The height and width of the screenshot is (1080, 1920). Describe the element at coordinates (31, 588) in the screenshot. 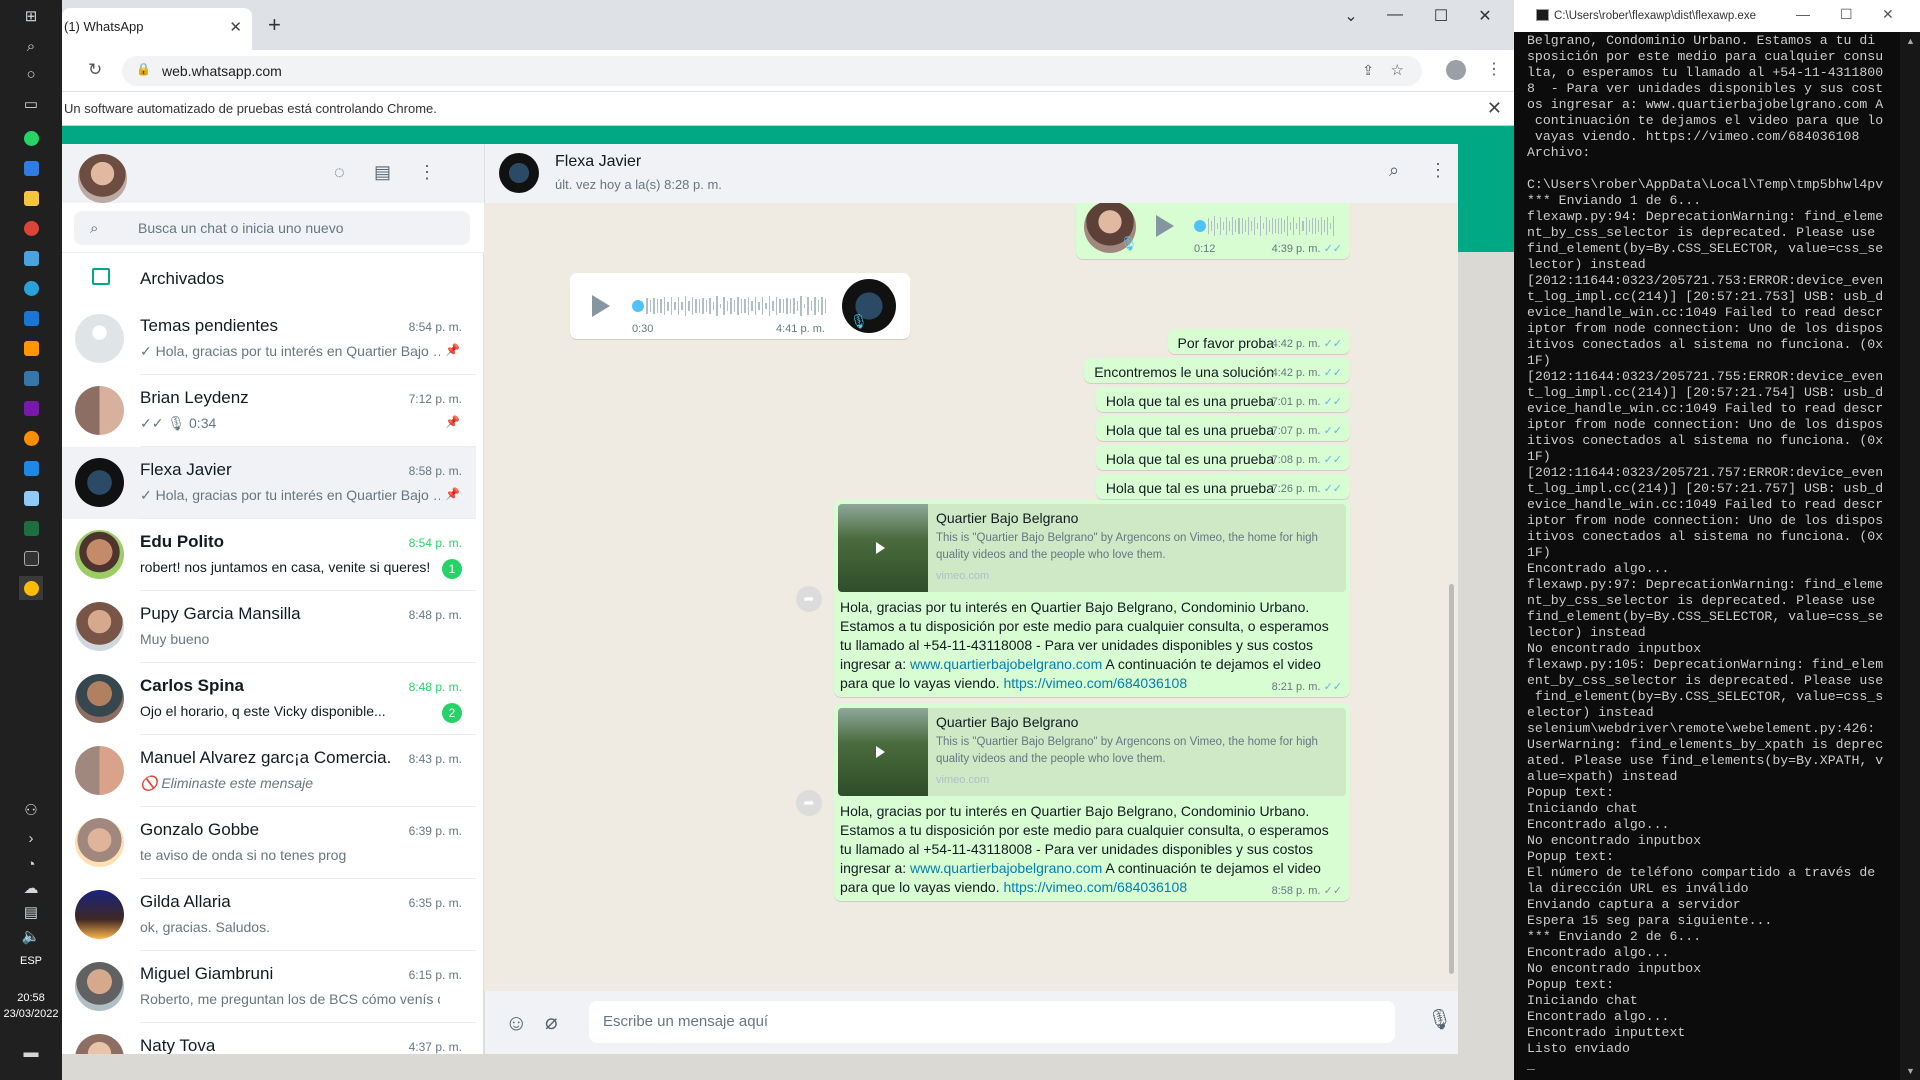

I see `chrome-active-icon` at that location.